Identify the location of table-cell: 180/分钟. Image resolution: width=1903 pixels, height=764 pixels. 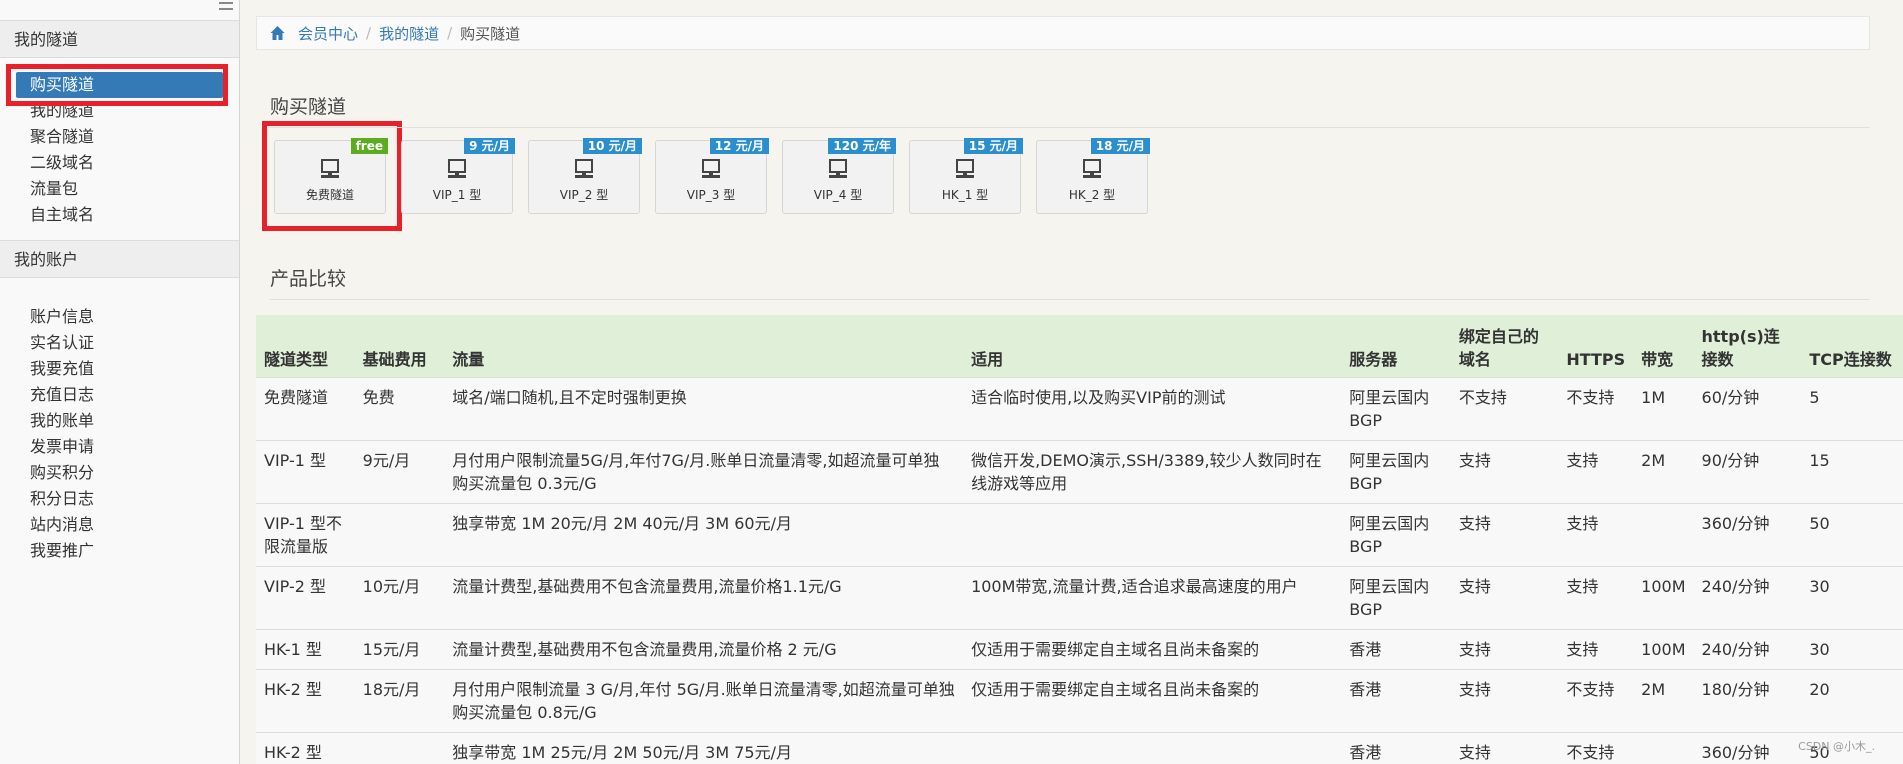
(1747, 700).